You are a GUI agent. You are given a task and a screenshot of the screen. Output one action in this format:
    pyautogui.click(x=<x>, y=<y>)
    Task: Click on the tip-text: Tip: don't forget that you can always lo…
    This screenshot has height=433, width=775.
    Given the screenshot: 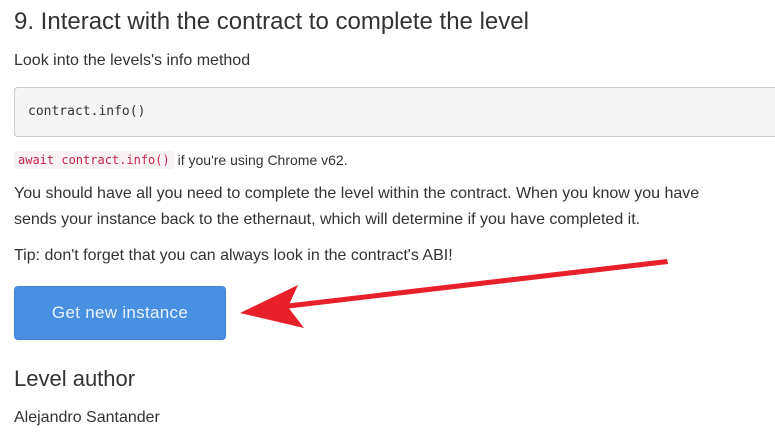 What is the action you would take?
    pyautogui.click(x=233, y=255)
    